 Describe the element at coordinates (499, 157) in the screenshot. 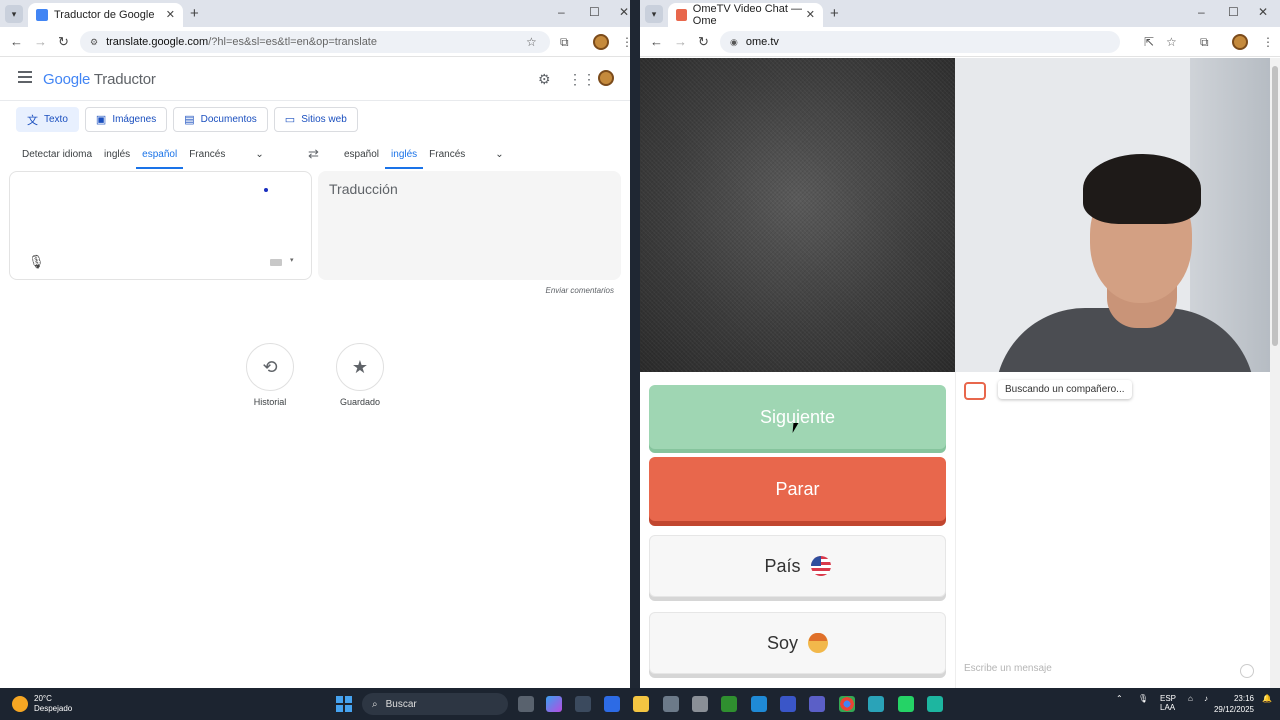

I see `target-lang-more-icon: ⌄` at that location.